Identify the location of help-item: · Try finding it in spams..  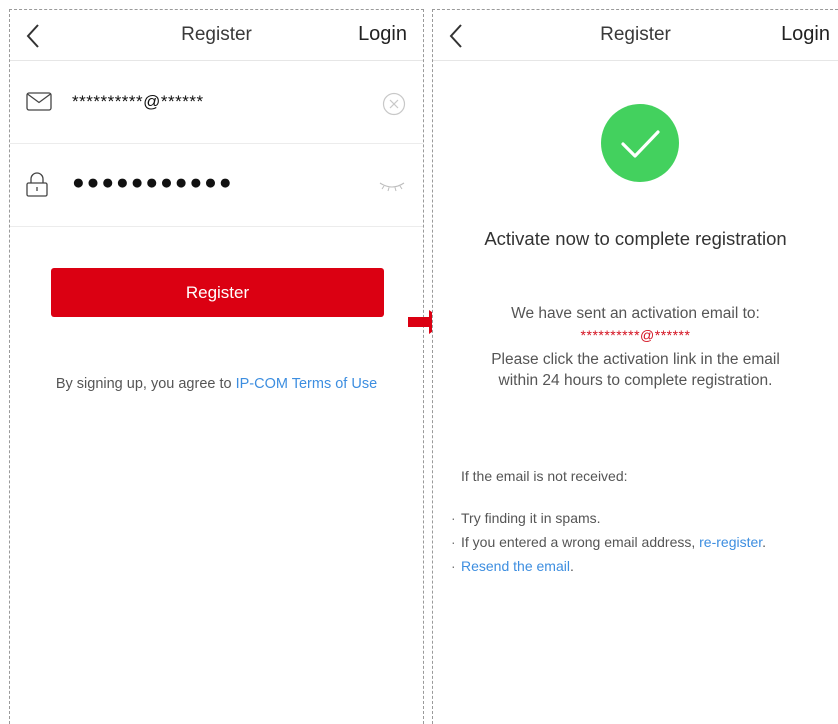
(526, 518).